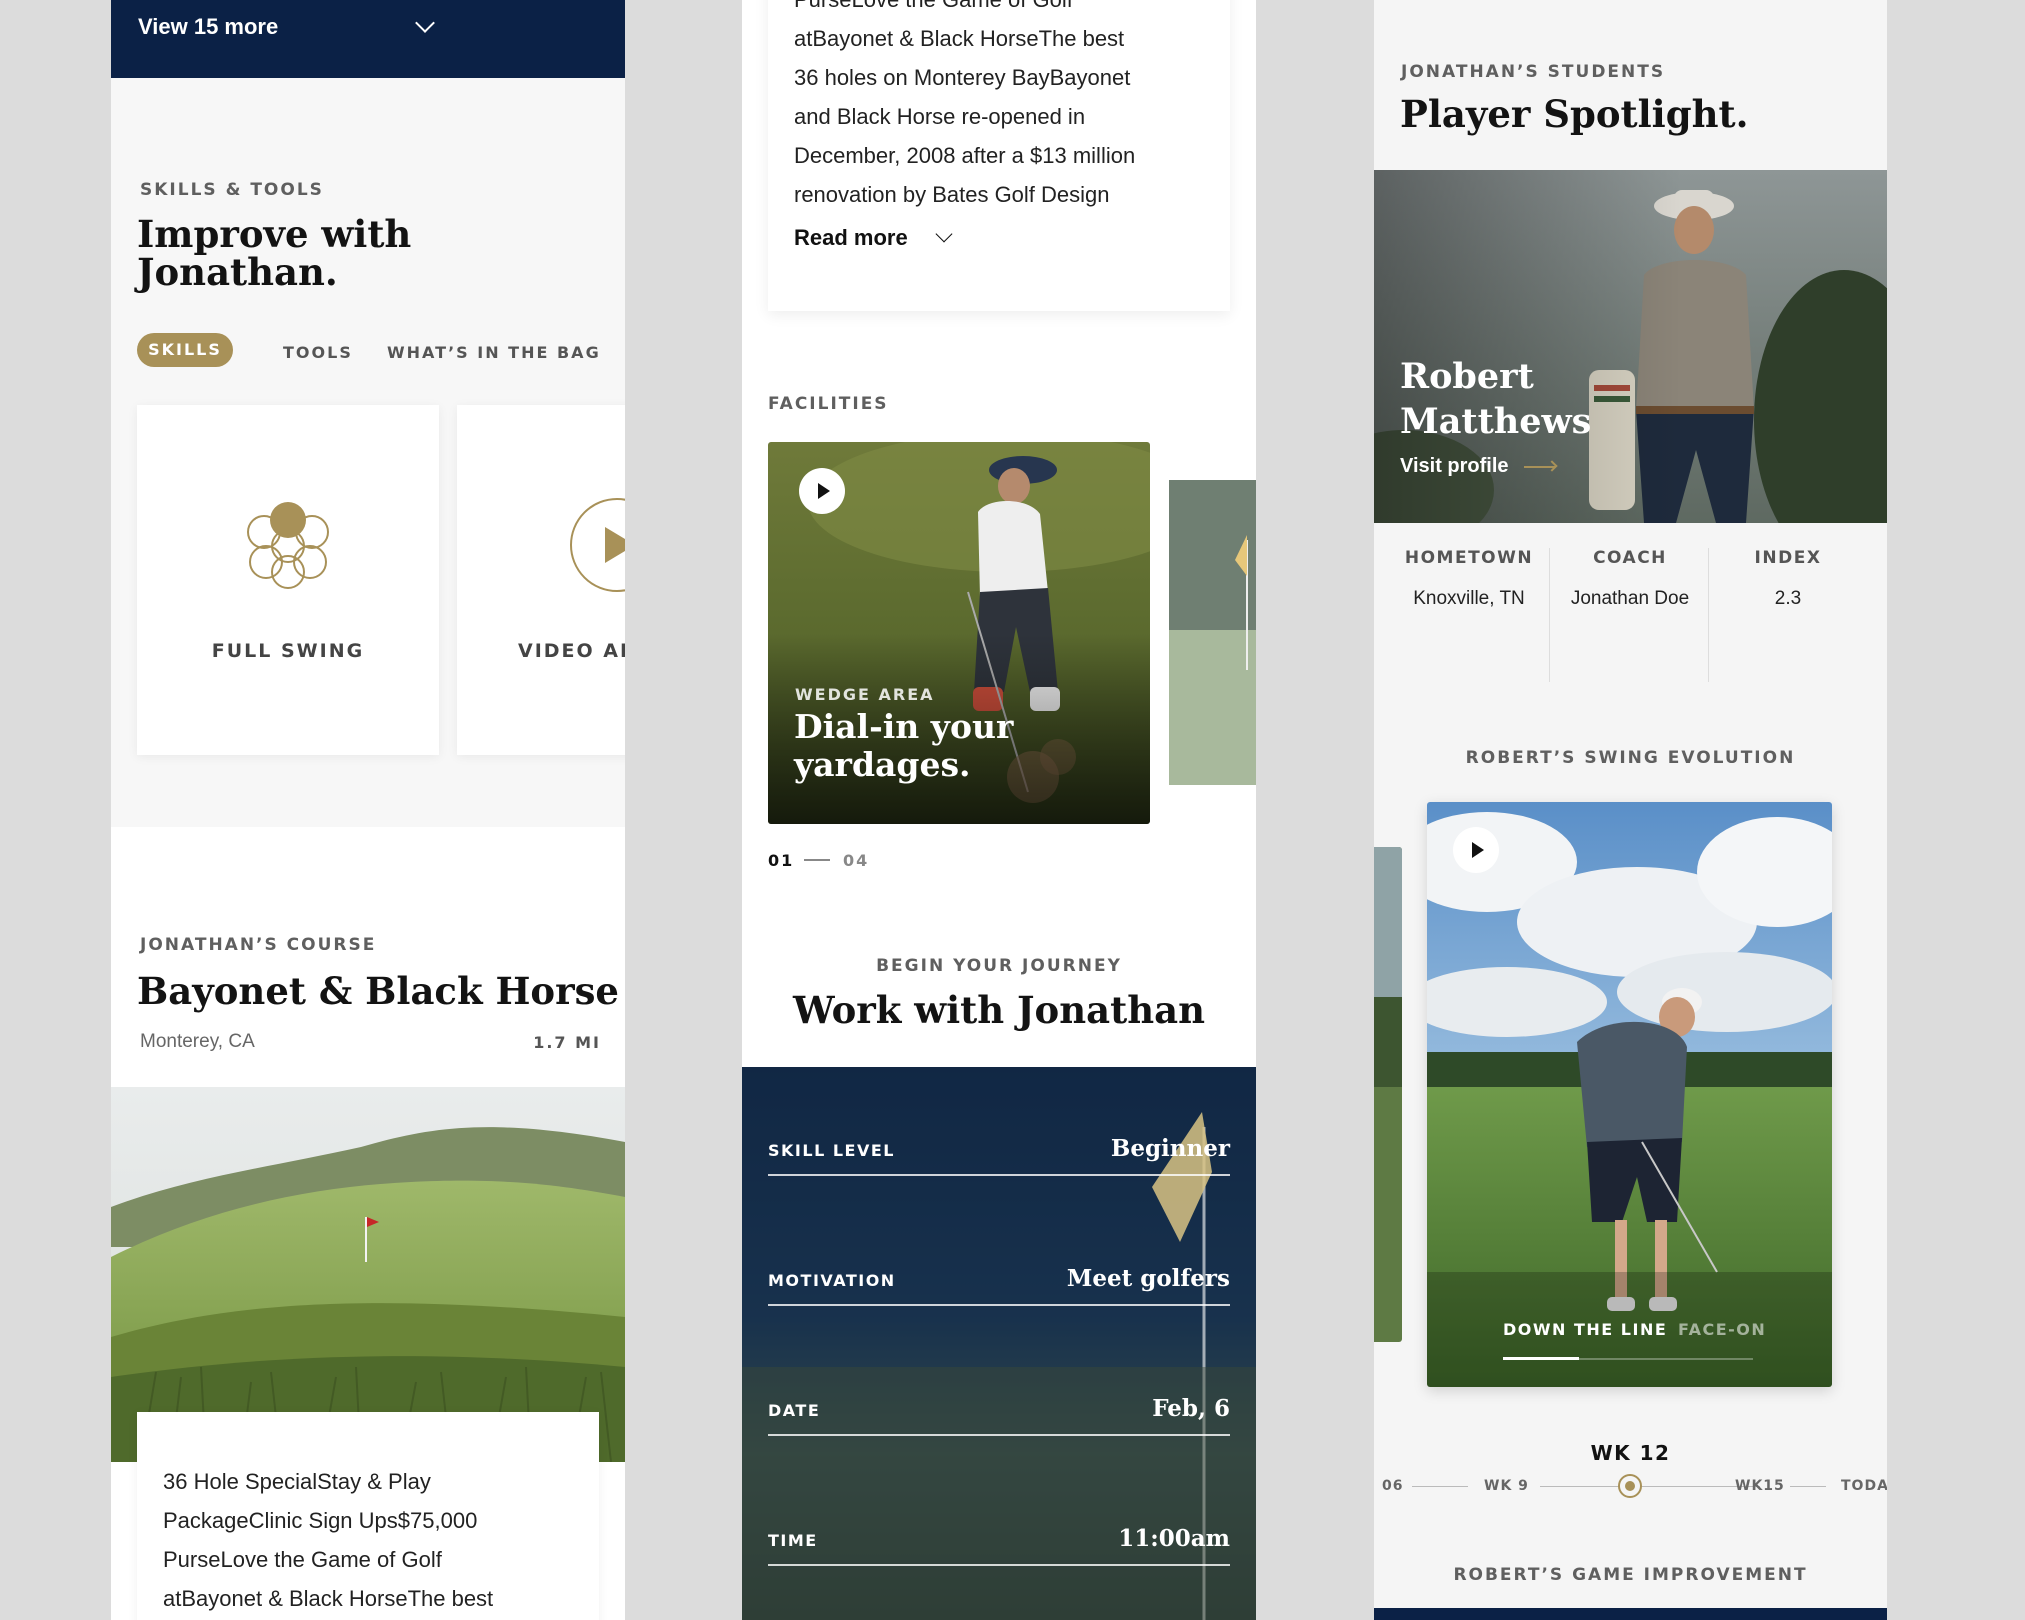 Image resolution: width=2025 pixels, height=1620 pixels. What do you see at coordinates (1454, 466) in the screenshot?
I see `visit-profile-label: Visit profile` at bounding box center [1454, 466].